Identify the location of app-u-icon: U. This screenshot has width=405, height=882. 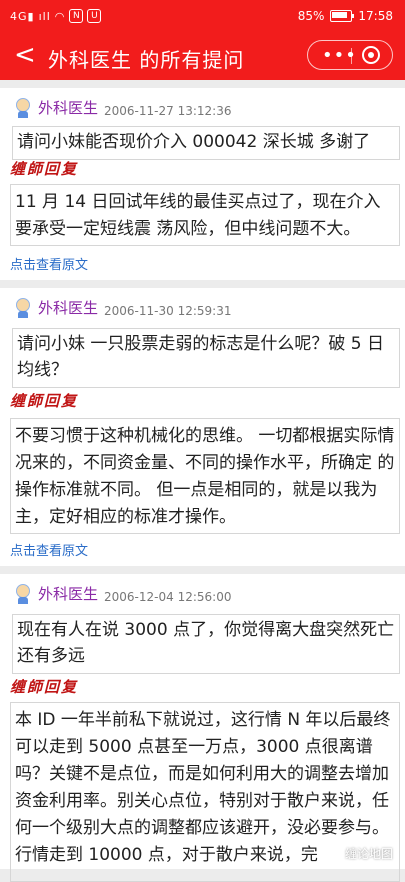
(94, 16).